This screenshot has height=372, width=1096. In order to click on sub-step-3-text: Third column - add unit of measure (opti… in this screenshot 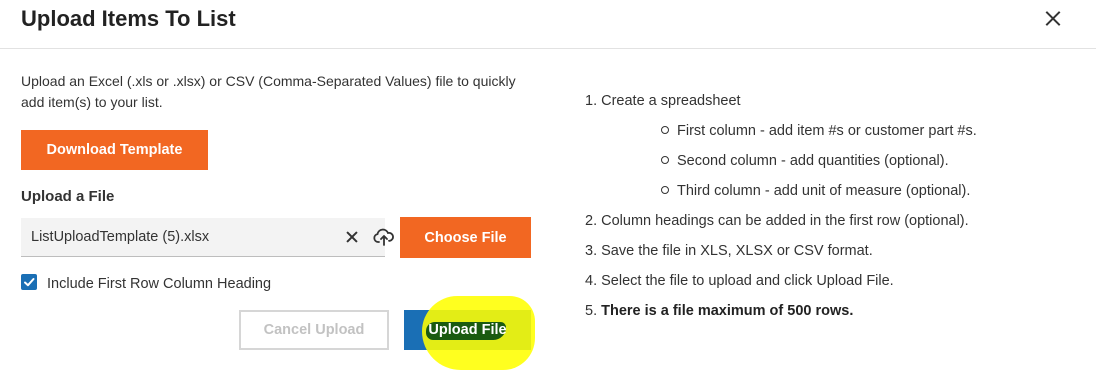, I will do `click(824, 191)`.